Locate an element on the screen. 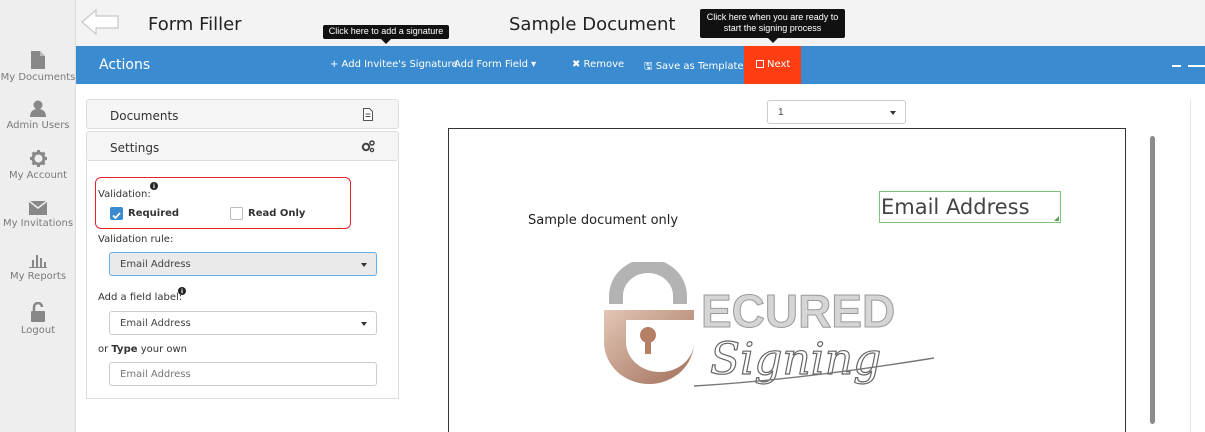  signature-tooltip: Click here to add a signature is located at coordinates (386, 34).